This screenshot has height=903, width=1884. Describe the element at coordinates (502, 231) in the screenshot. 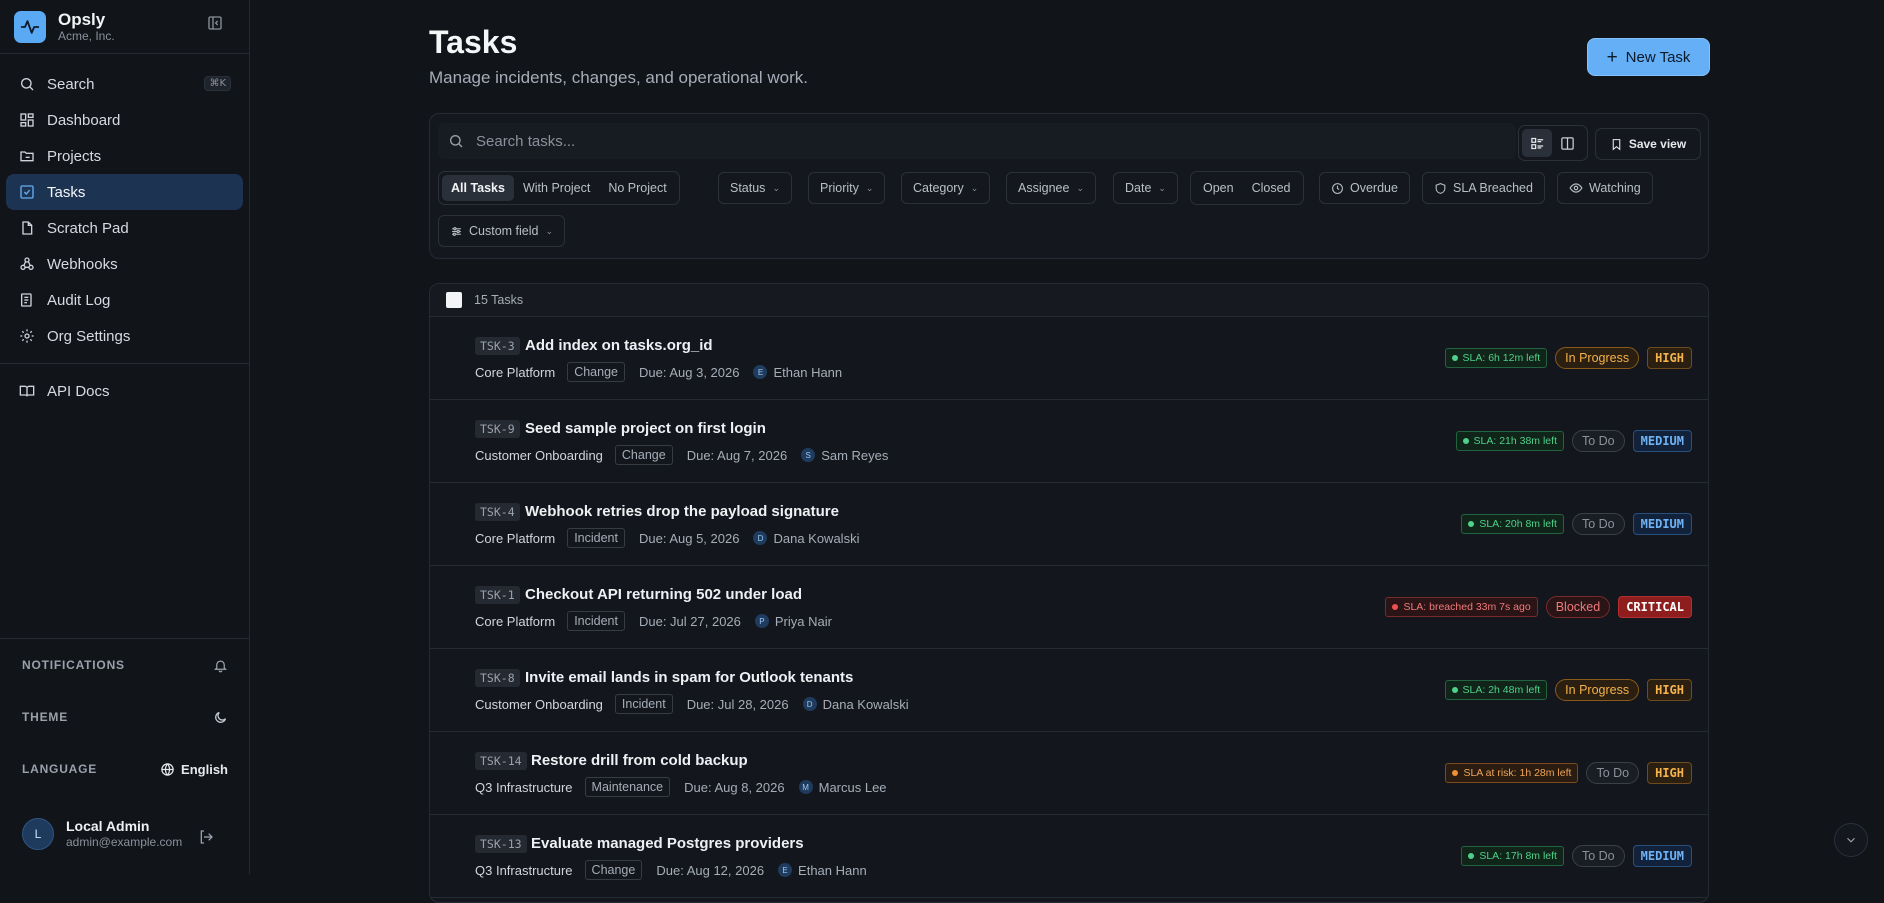

I see `custom-field-filter: Custom field ⌄` at that location.